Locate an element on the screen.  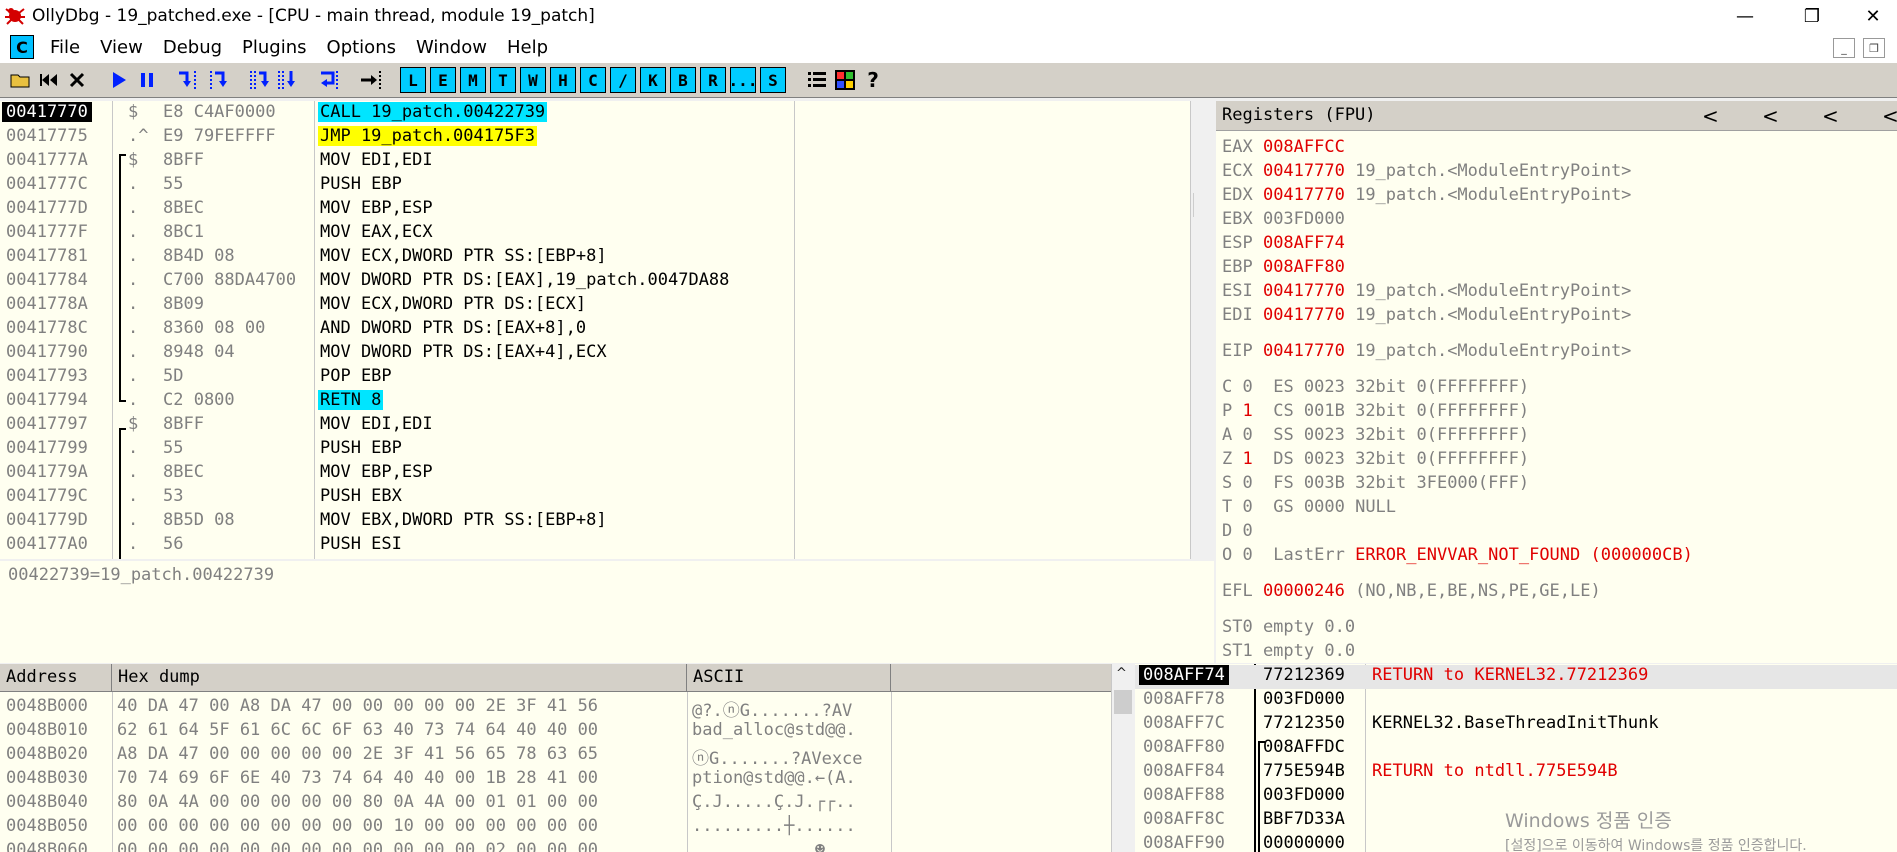
menu-plugins: Plugins is located at coordinates (274, 47).